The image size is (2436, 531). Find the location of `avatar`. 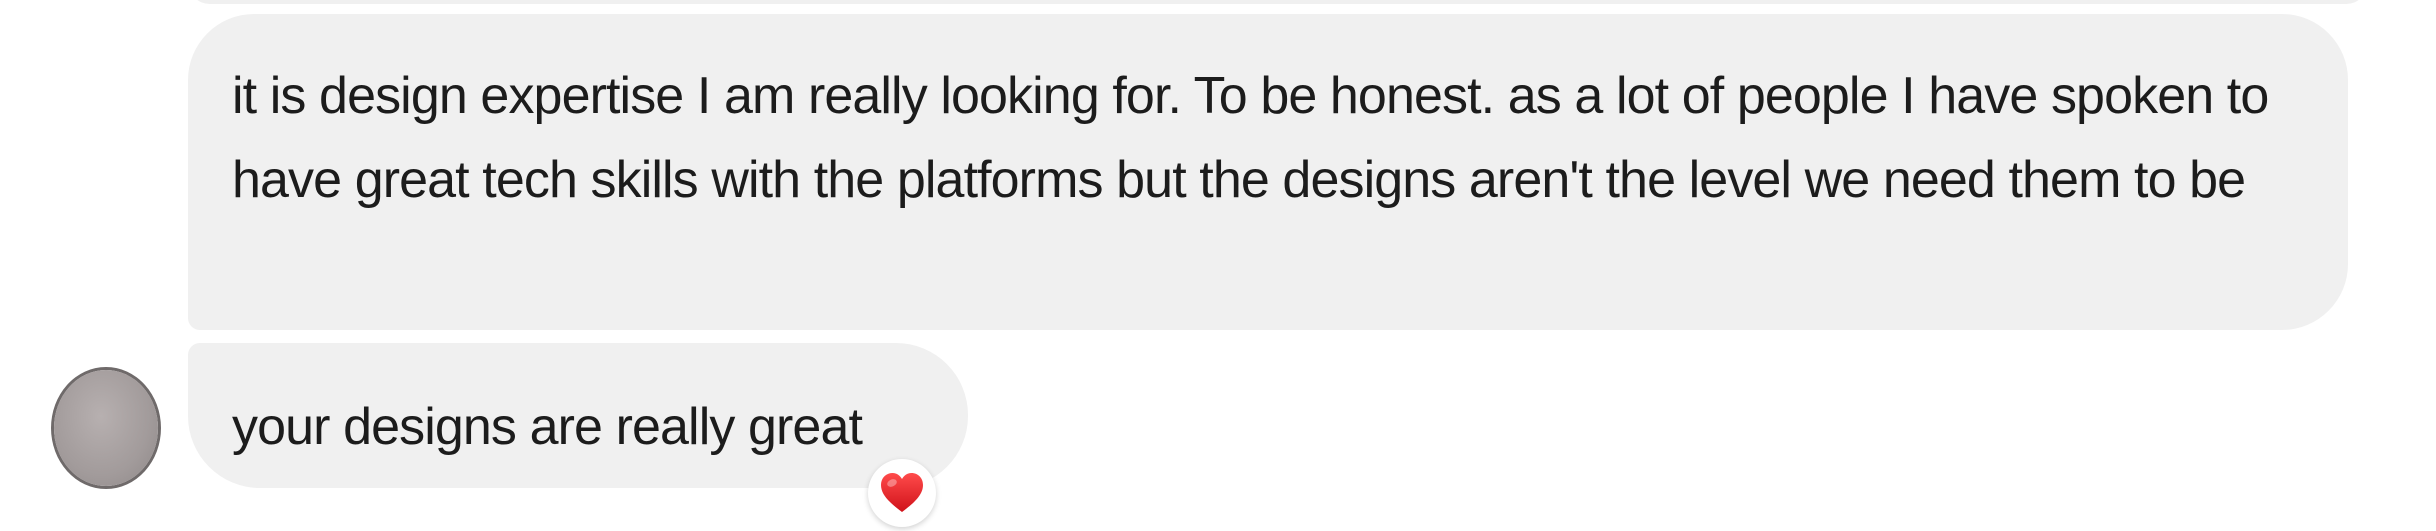

avatar is located at coordinates (106, 428).